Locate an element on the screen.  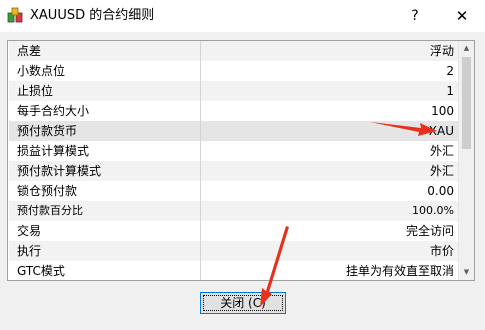
spec-name: 损益计算模式 is located at coordinates (105, 151).